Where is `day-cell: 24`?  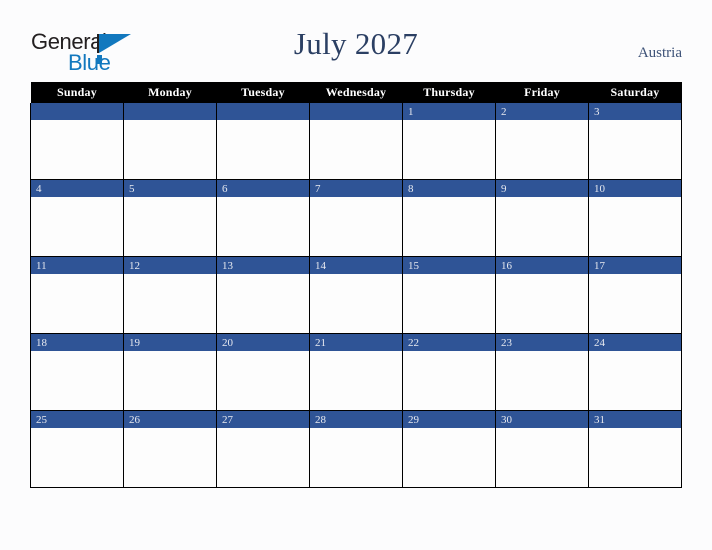 day-cell: 24 is located at coordinates (635, 372).